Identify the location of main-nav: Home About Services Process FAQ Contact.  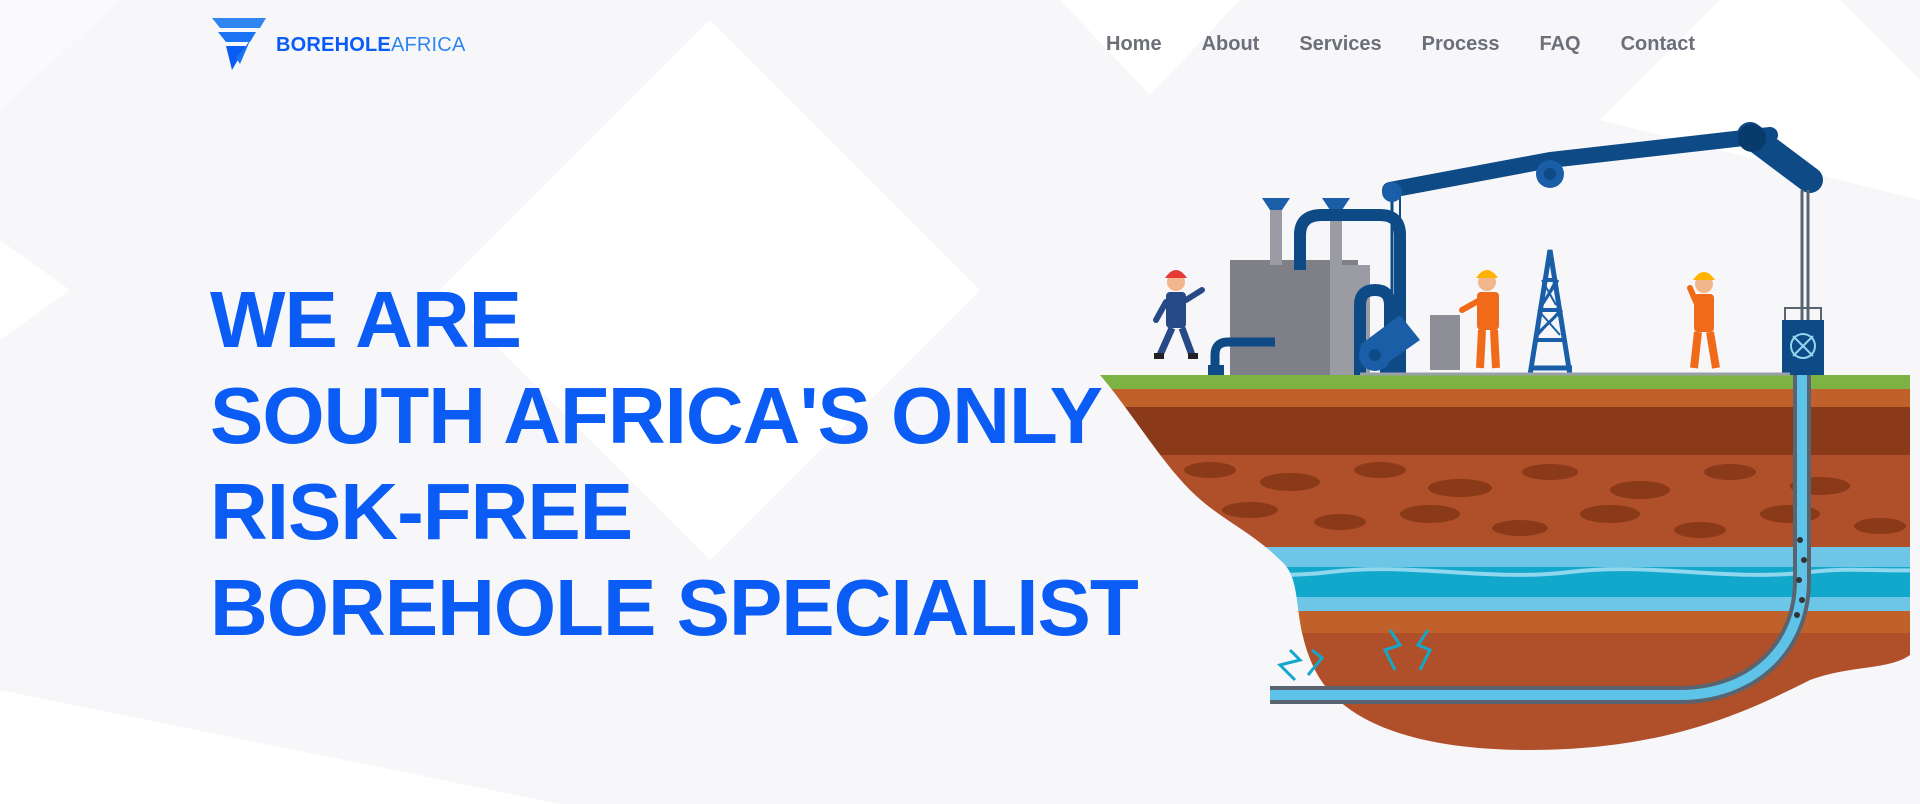
(1400, 44).